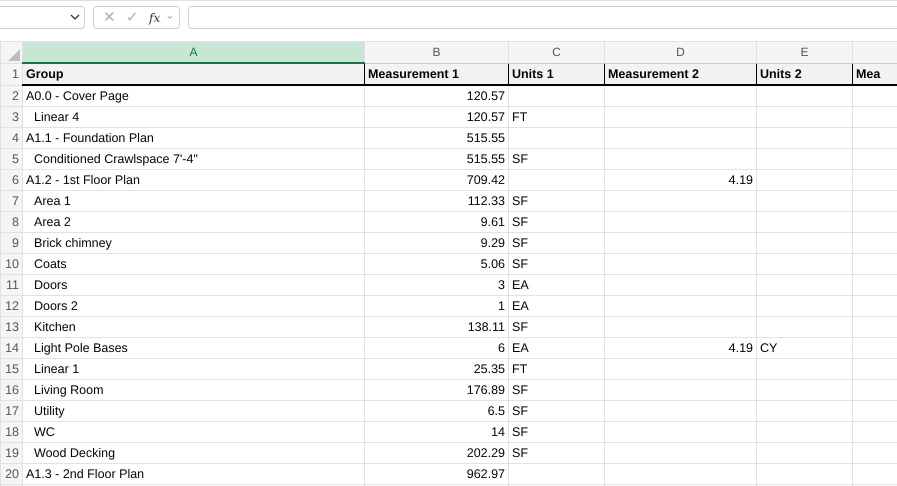 Image resolution: width=897 pixels, height=486 pixels. Describe the element at coordinates (193, 138) in the screenshot. I see `table-cell: A1.1 - Foundation Plan` at that location.